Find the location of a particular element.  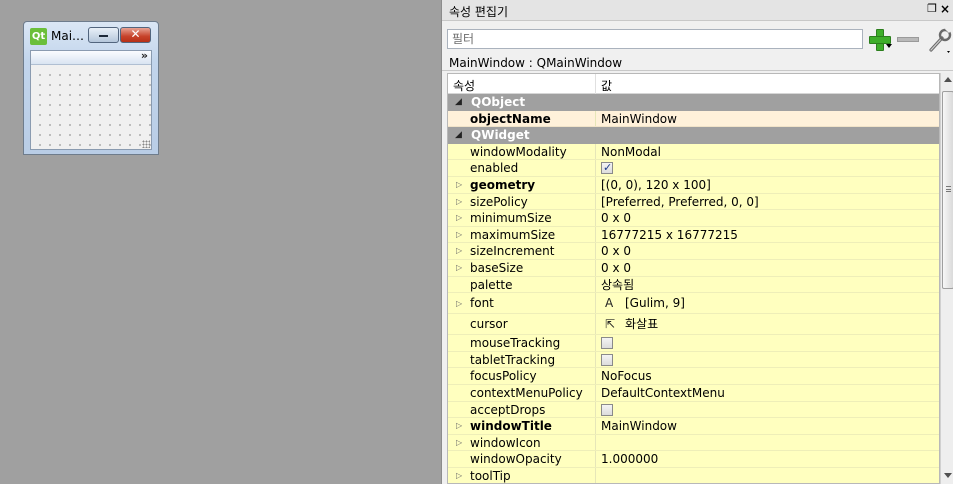

property-name: windowTitle is located at coordinates (511, 426).